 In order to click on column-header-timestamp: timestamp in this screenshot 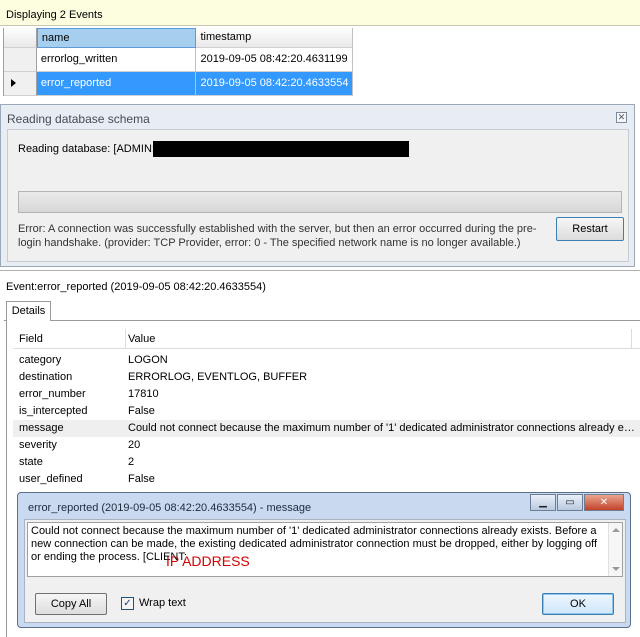, I will do `click(274, 38)`.